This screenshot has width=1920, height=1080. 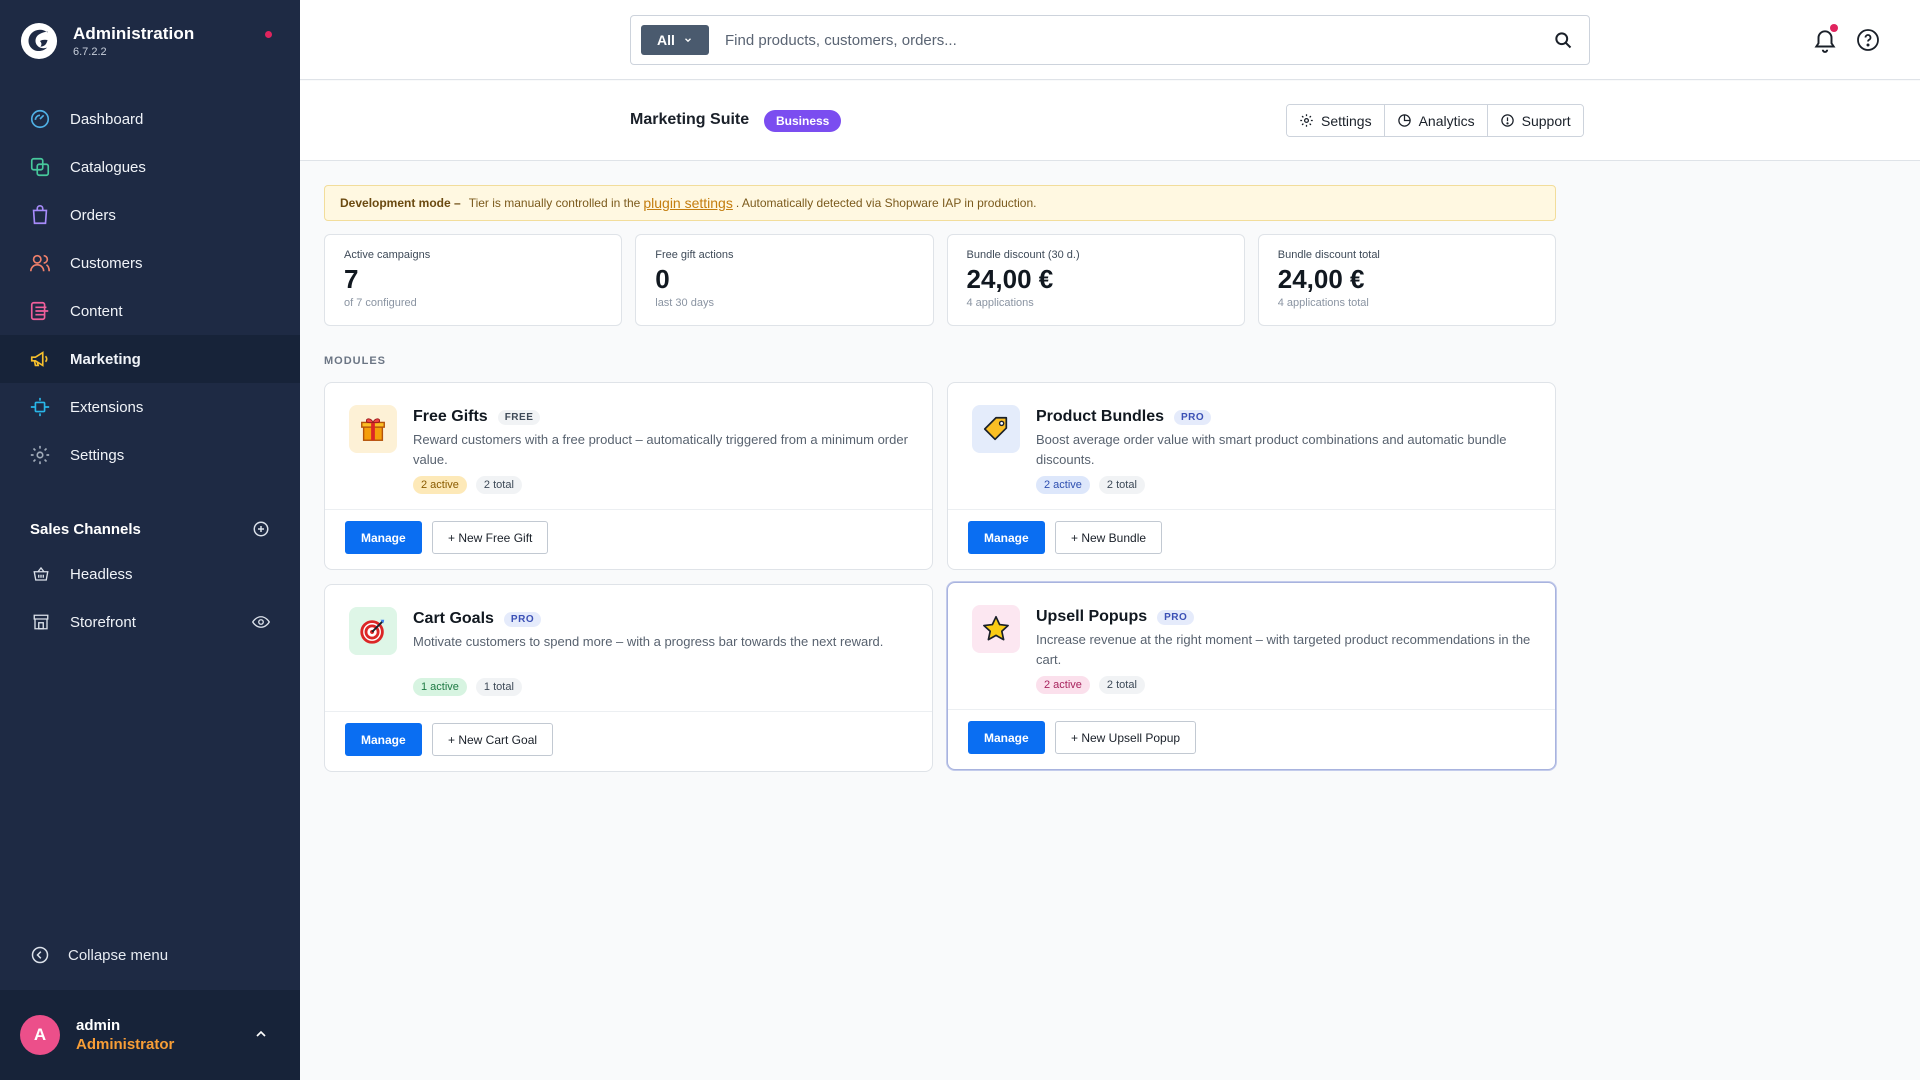 What do you see at coordinates (373, 631) in the screenshot?
I see `target-icon` at bounding box center [373, 631].